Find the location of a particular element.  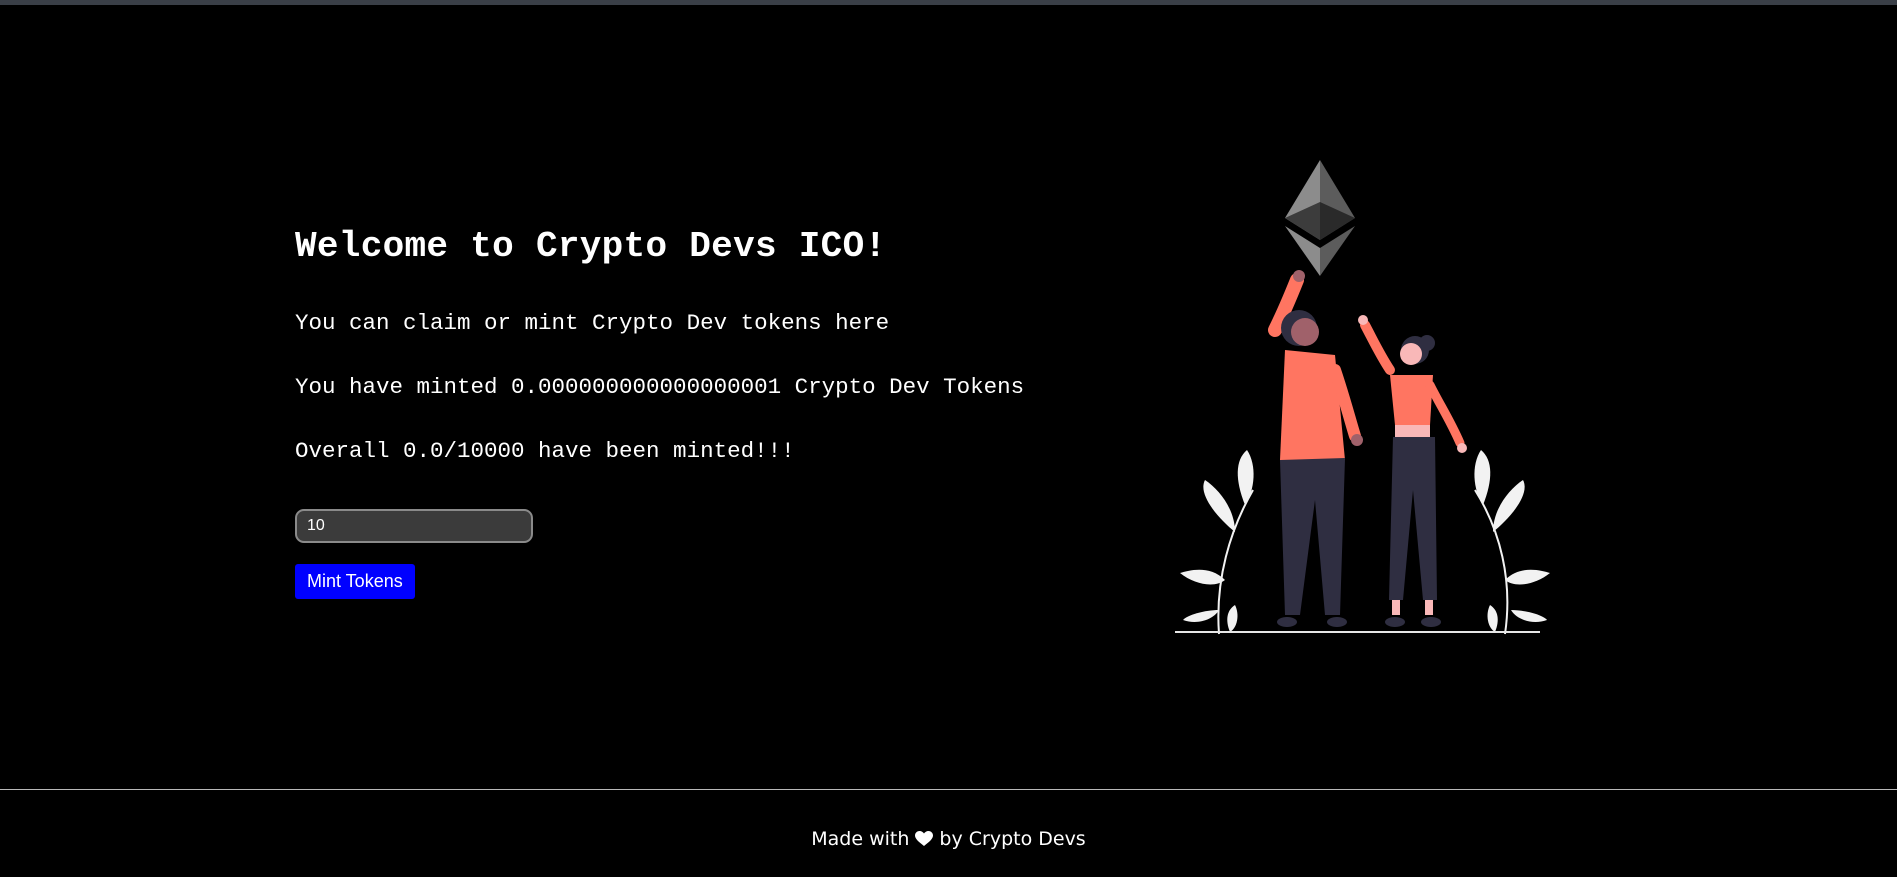

footer-suffix: by Crypto Devs is located at coordinates (1012, 838).